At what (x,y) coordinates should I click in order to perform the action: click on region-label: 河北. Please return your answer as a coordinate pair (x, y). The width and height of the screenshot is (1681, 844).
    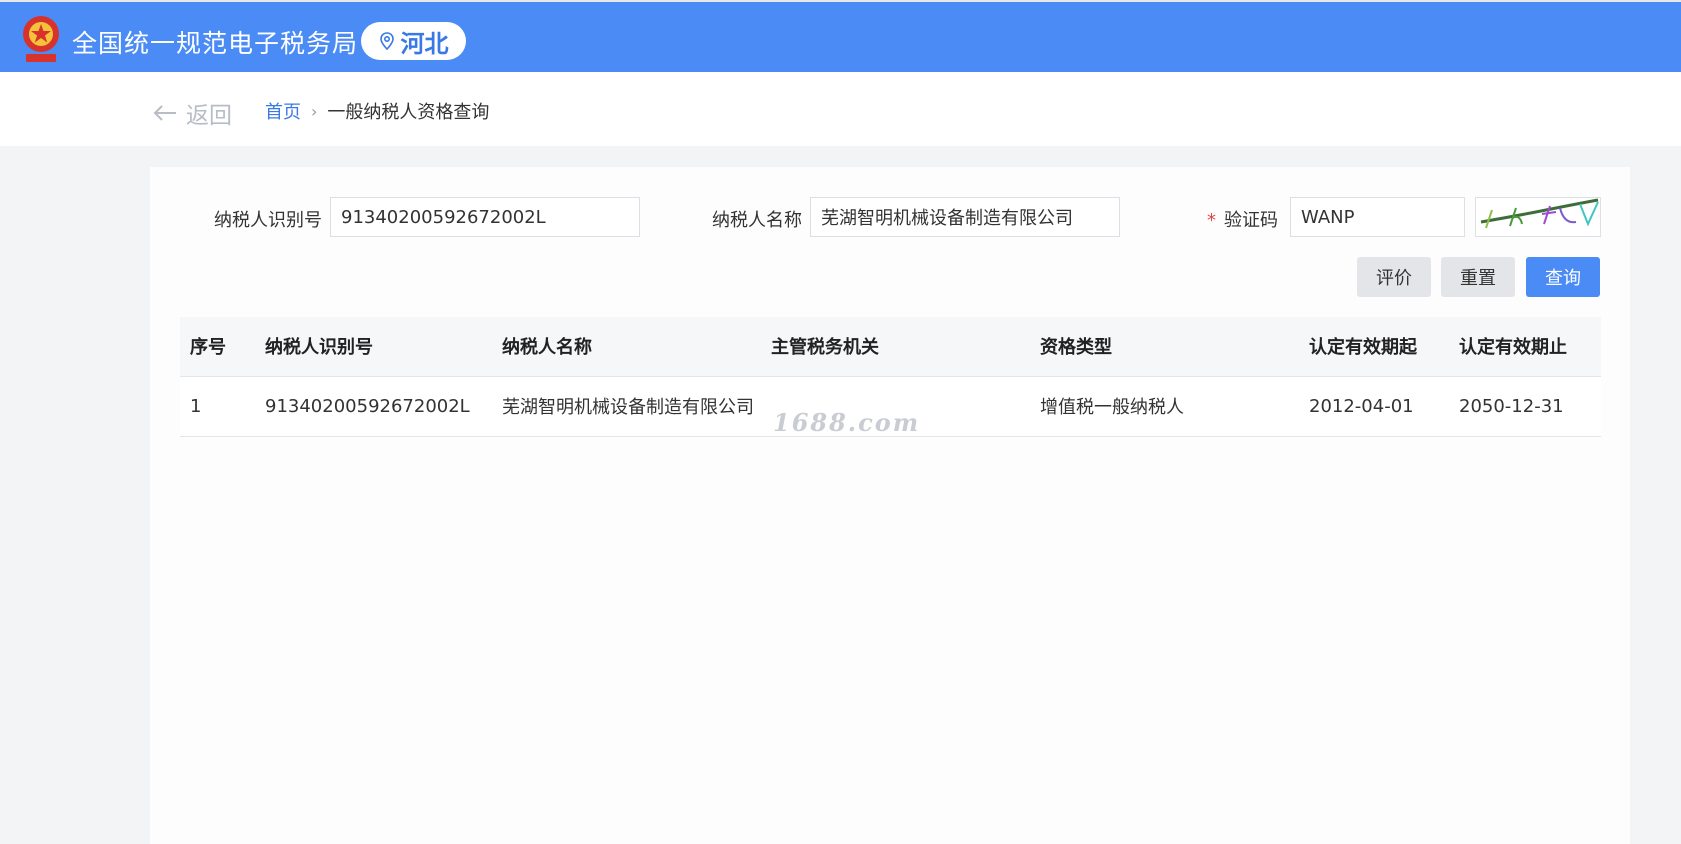
    Looking at the image, I should click on (424, 43).